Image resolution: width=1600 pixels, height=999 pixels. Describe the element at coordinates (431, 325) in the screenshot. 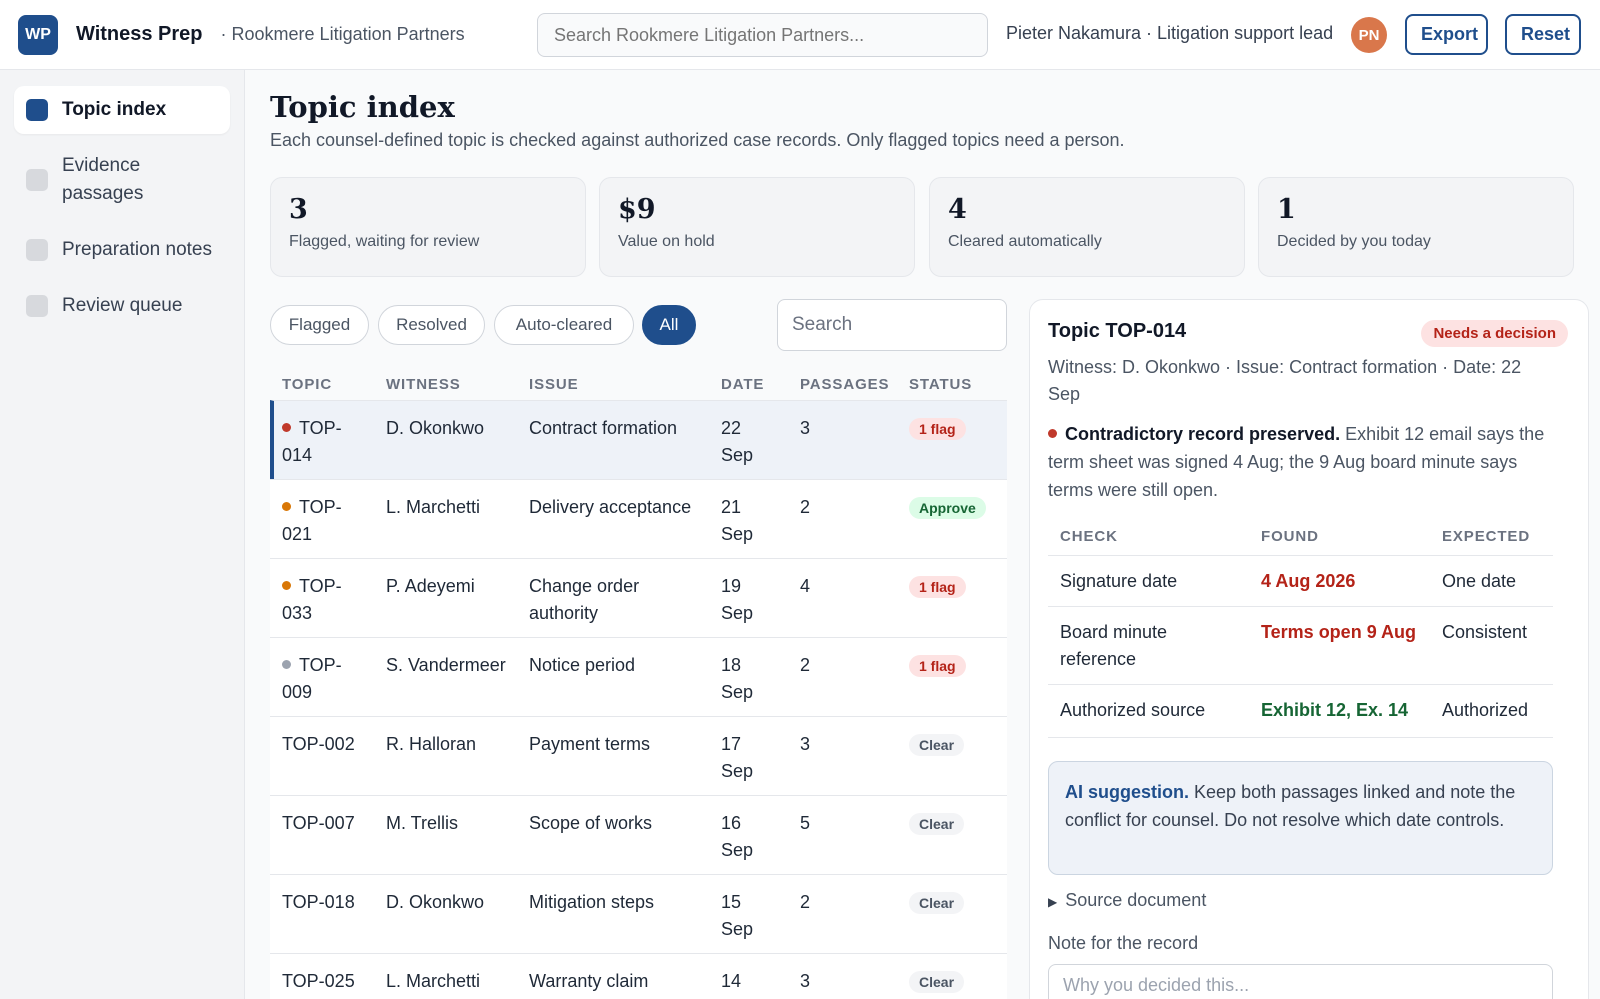

I see `filter-resolved: Resolved` at that location.